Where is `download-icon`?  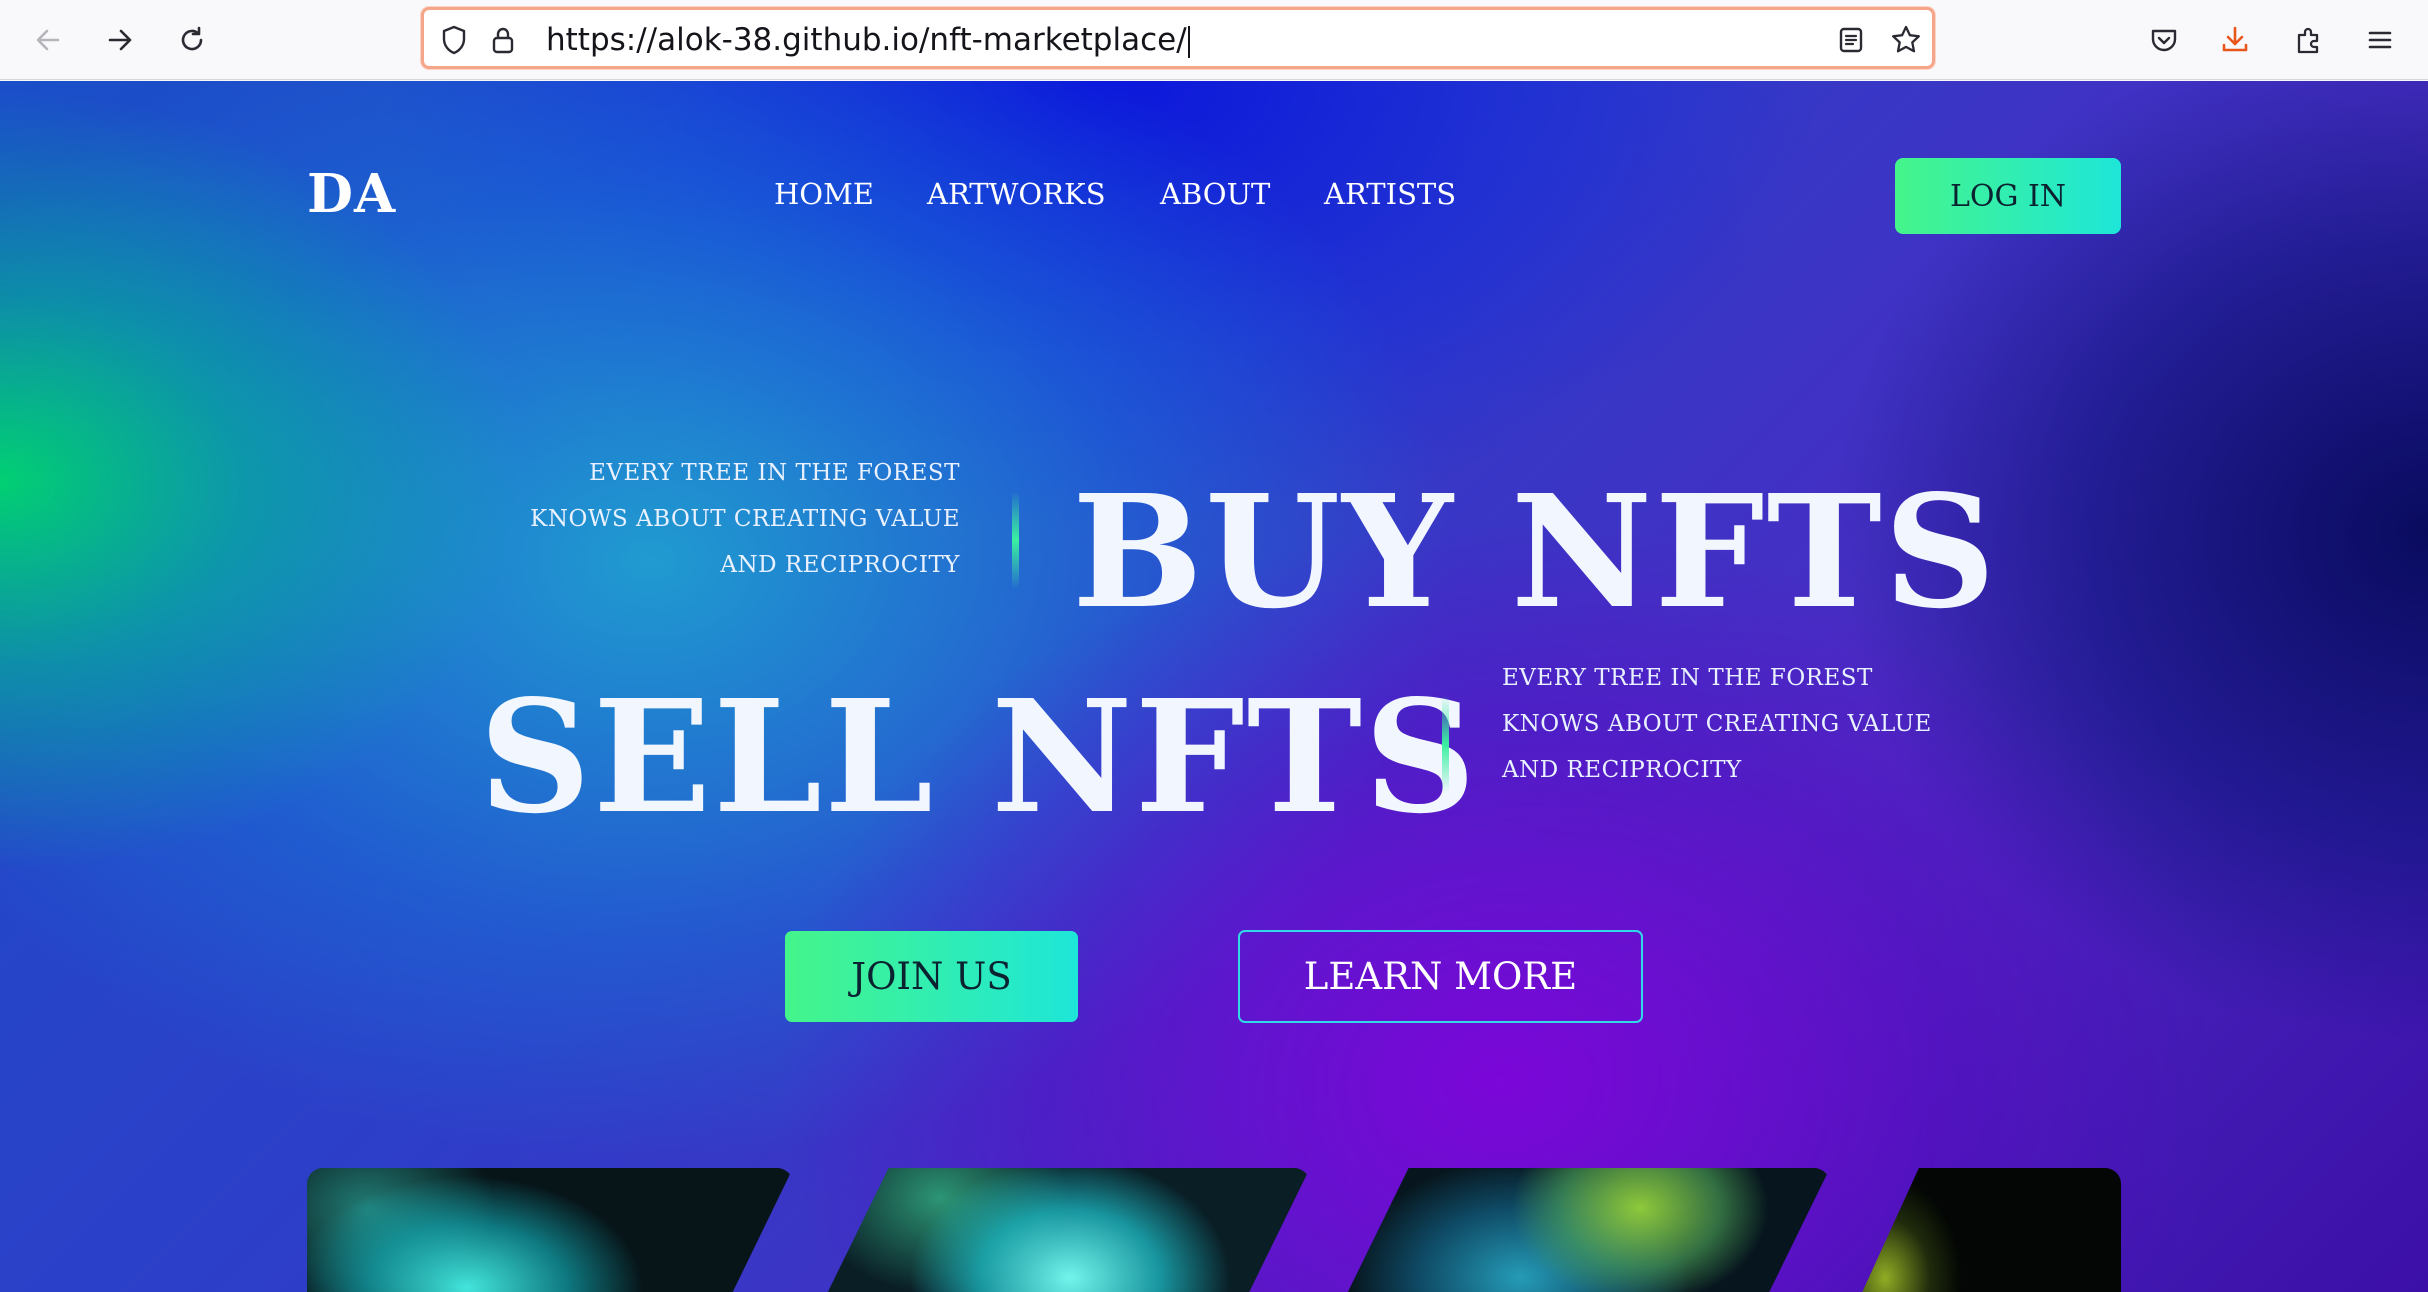 download-icon is located at coordinates (2235, 40).